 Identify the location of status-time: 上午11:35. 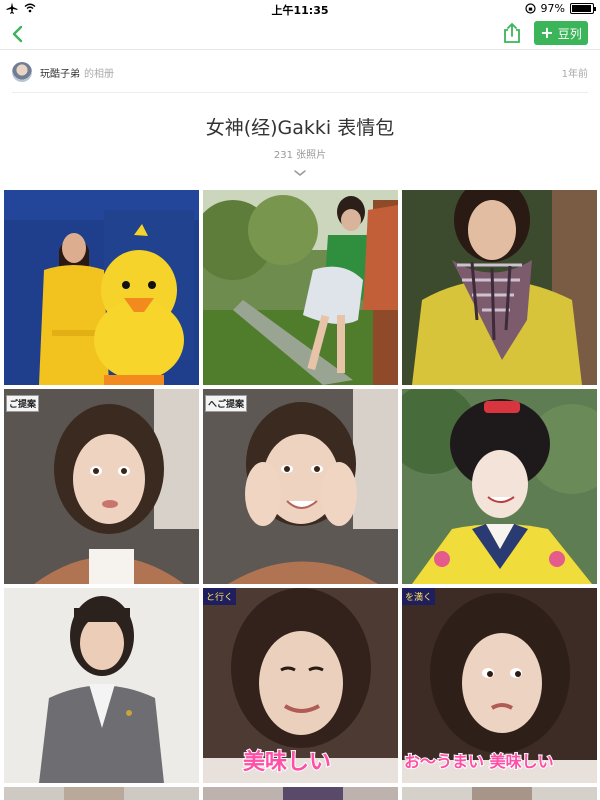
(300, 10).